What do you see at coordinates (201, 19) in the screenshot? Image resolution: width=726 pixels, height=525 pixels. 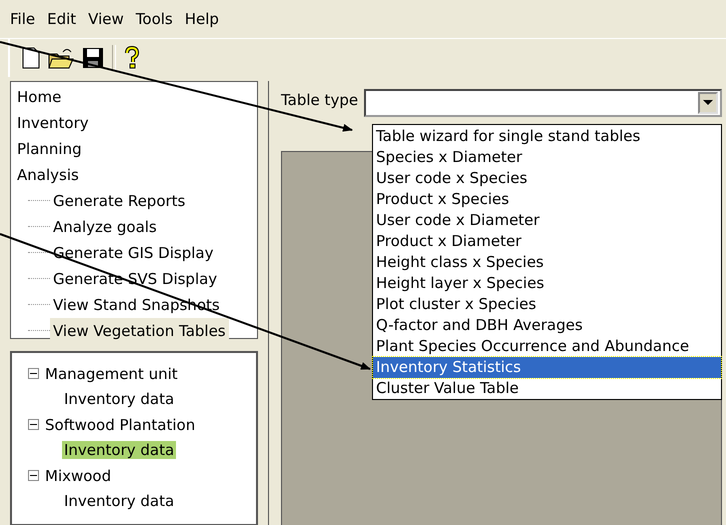 I see `menu-item: Help` at bounding box center [201, 19].